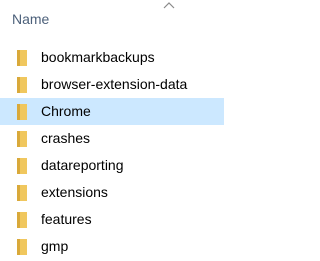  I want to click on column-header: Name, so click(112, 19).